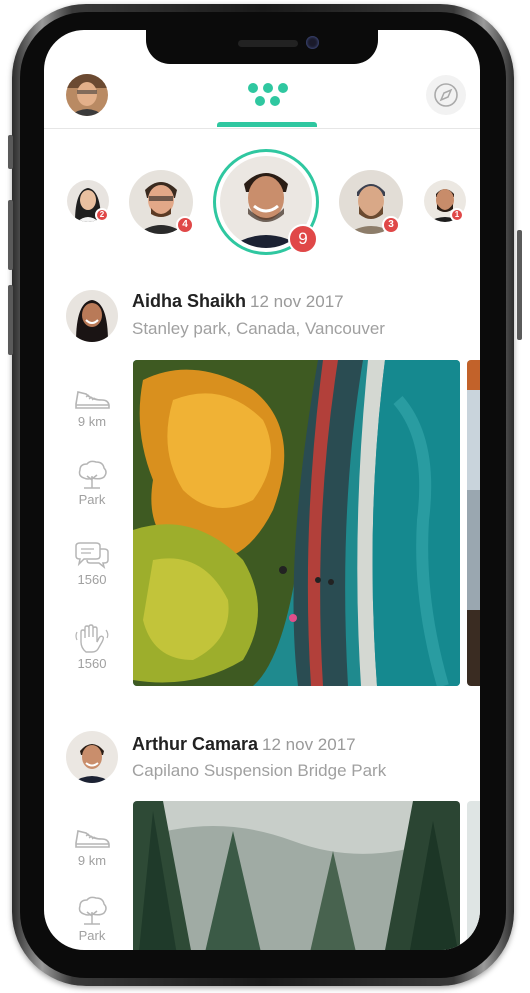  I want to click on front-camera, so click(312, 42).